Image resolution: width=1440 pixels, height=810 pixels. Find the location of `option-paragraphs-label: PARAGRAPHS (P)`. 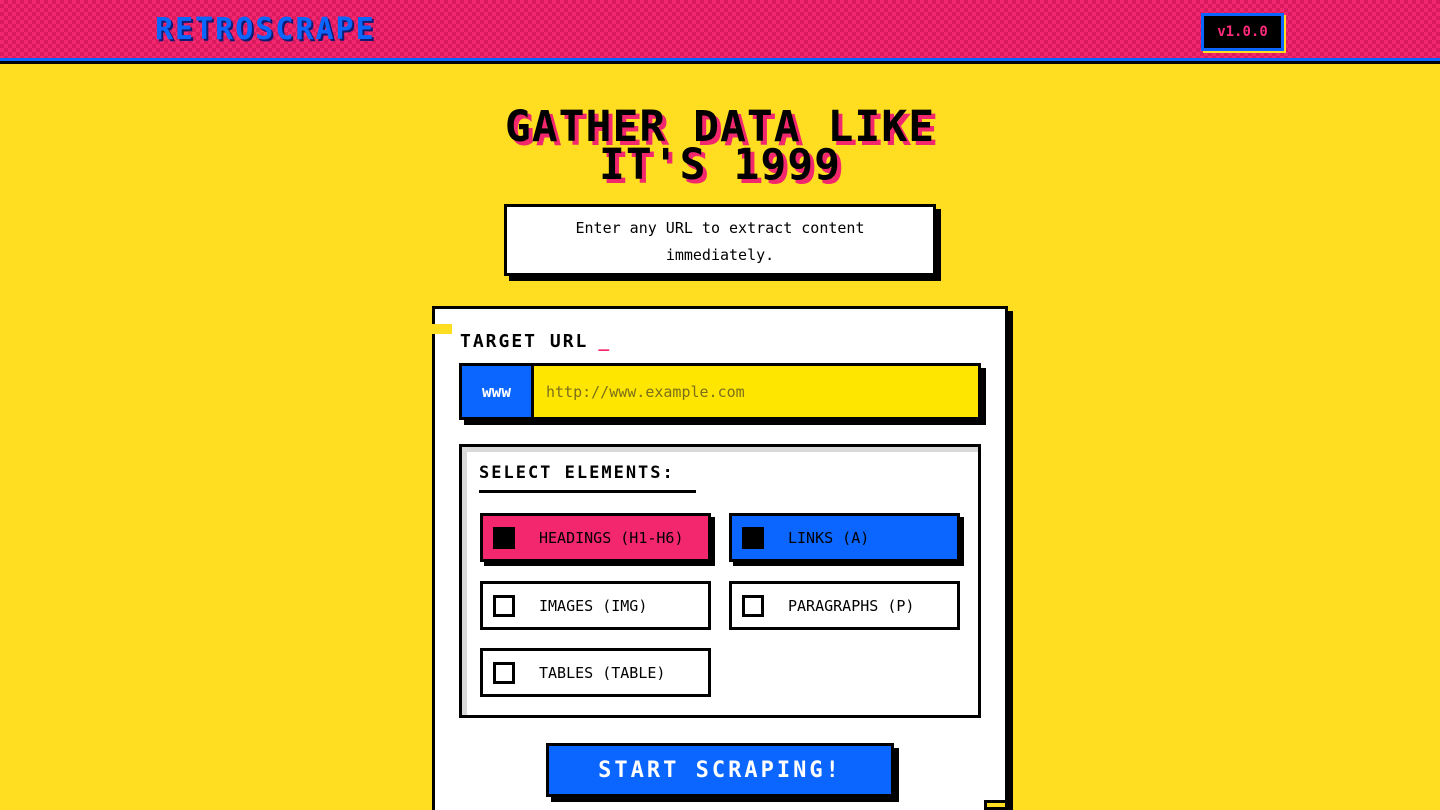

option-paragraphs-label: PARAGRAPHS (P) is located at coordinates (851, 605).